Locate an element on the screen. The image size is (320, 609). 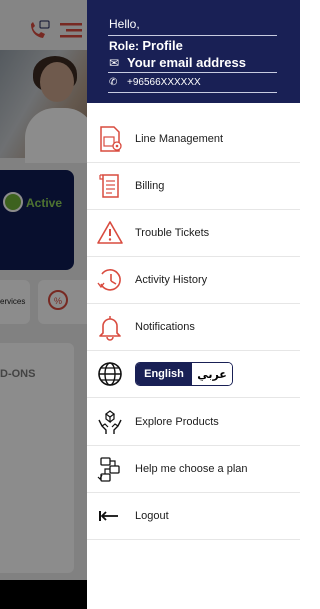
sim-card-gear-icon is located at coordinates (111, 139).